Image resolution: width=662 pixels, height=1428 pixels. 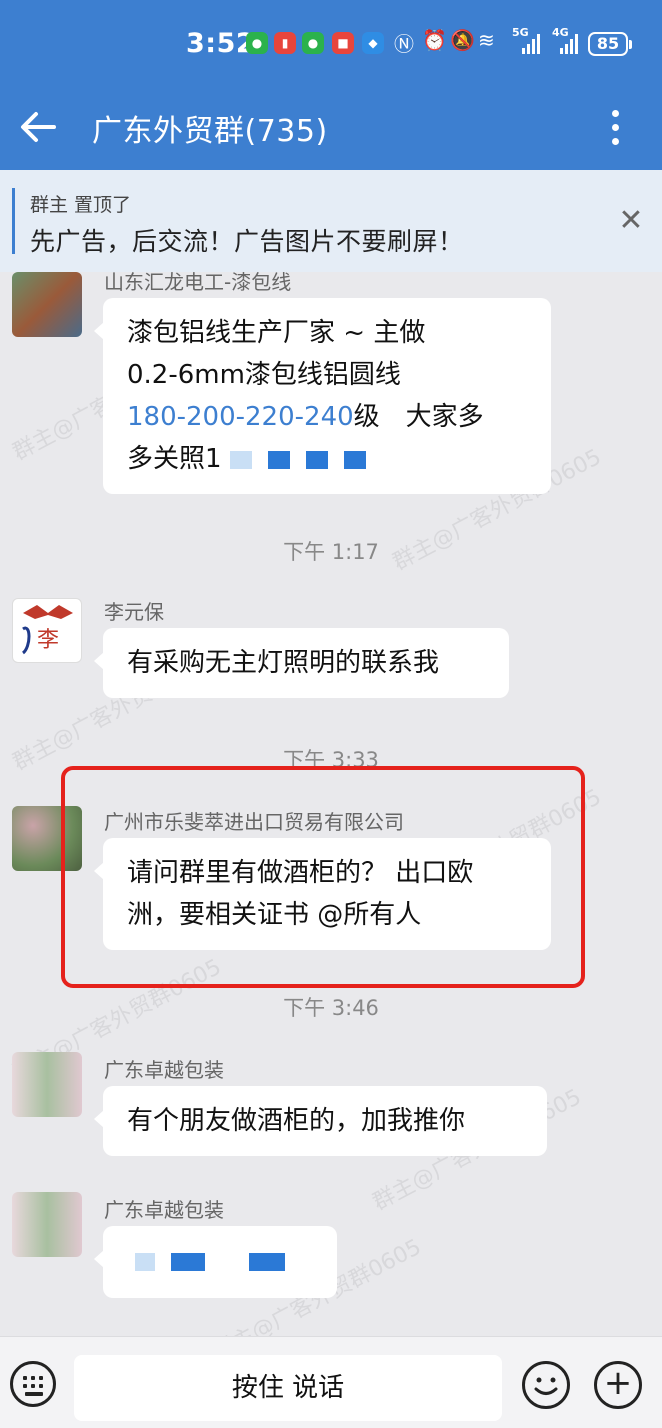 I want to click on message-line: 漆包铝线生产厂家 ~ 主做, so click(x=276, y=333).